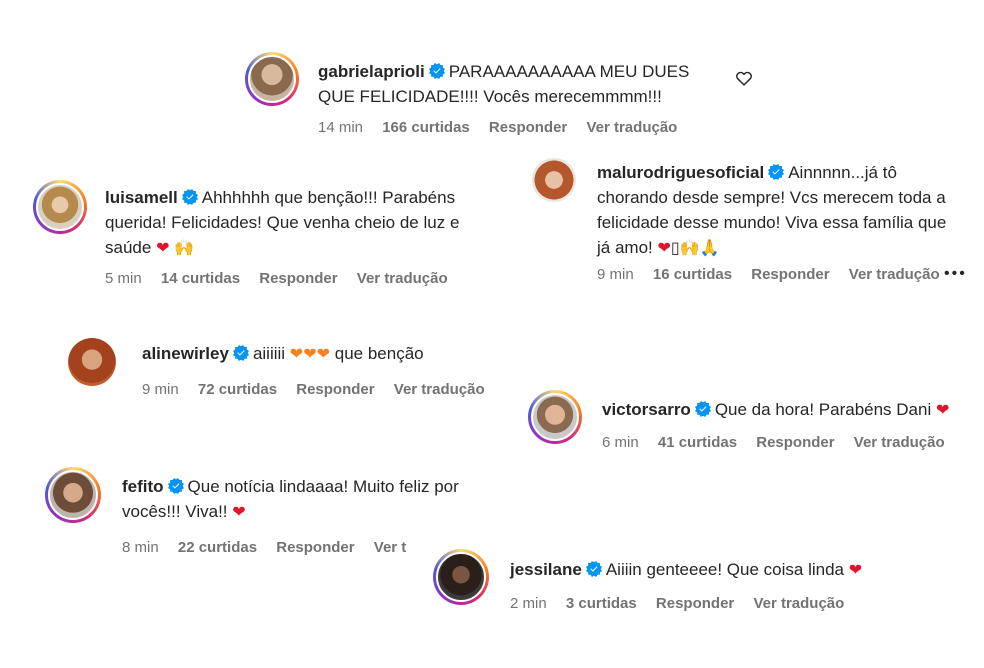 The height and width of the screenshot is (668, 984). I want to click on comment-text: alinewirley aiiiiii ❤❤❤ que benção, so click(352, 354).